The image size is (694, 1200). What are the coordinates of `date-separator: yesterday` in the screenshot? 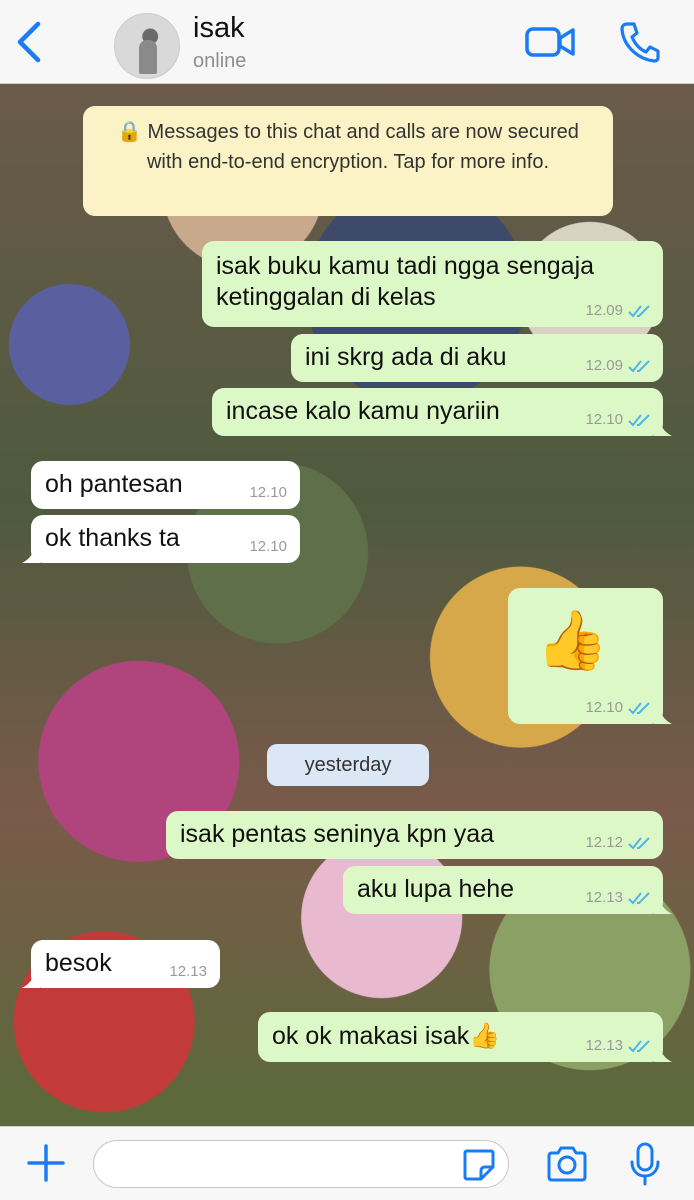 It's located at (348, 765).